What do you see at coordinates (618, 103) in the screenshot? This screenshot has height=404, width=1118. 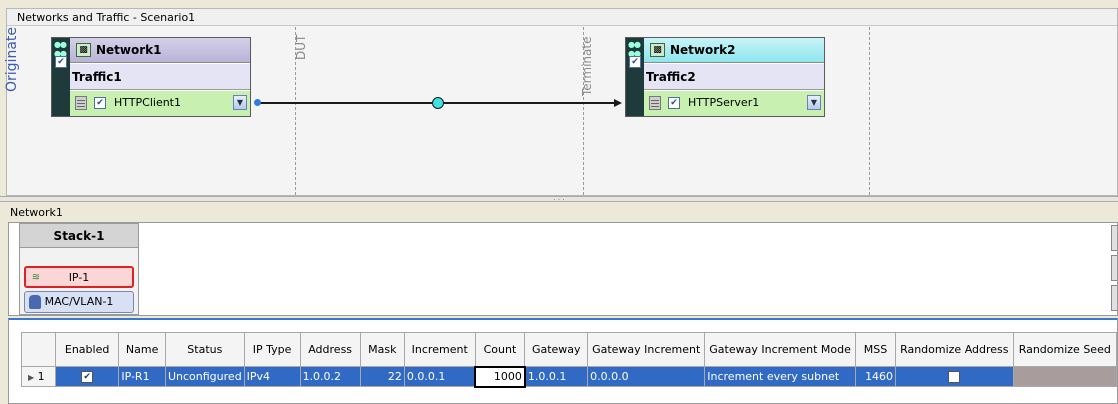 I see `arrow-right-icon` at bounding box center [618, 103].